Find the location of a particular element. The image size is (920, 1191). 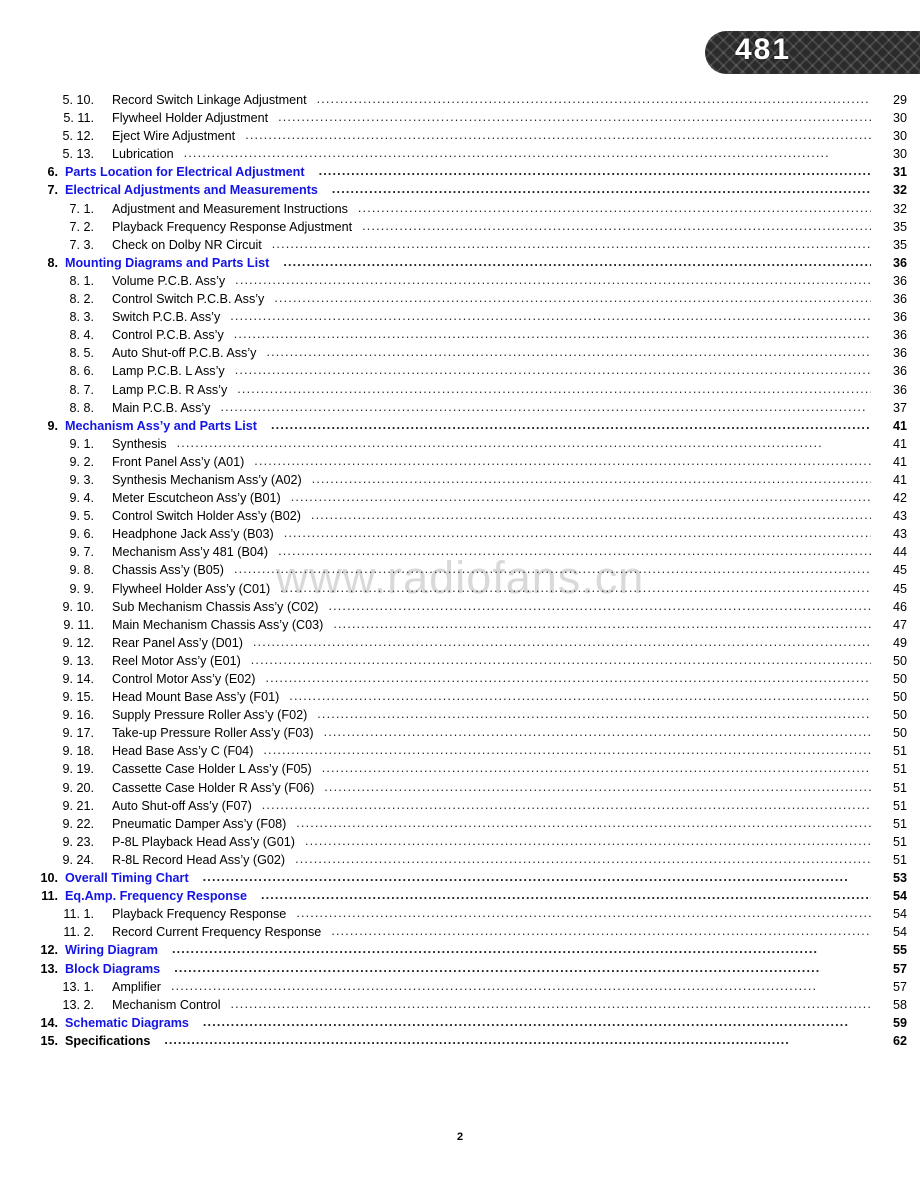

page-badge-label: 481 is located at coordinates (763, 49).